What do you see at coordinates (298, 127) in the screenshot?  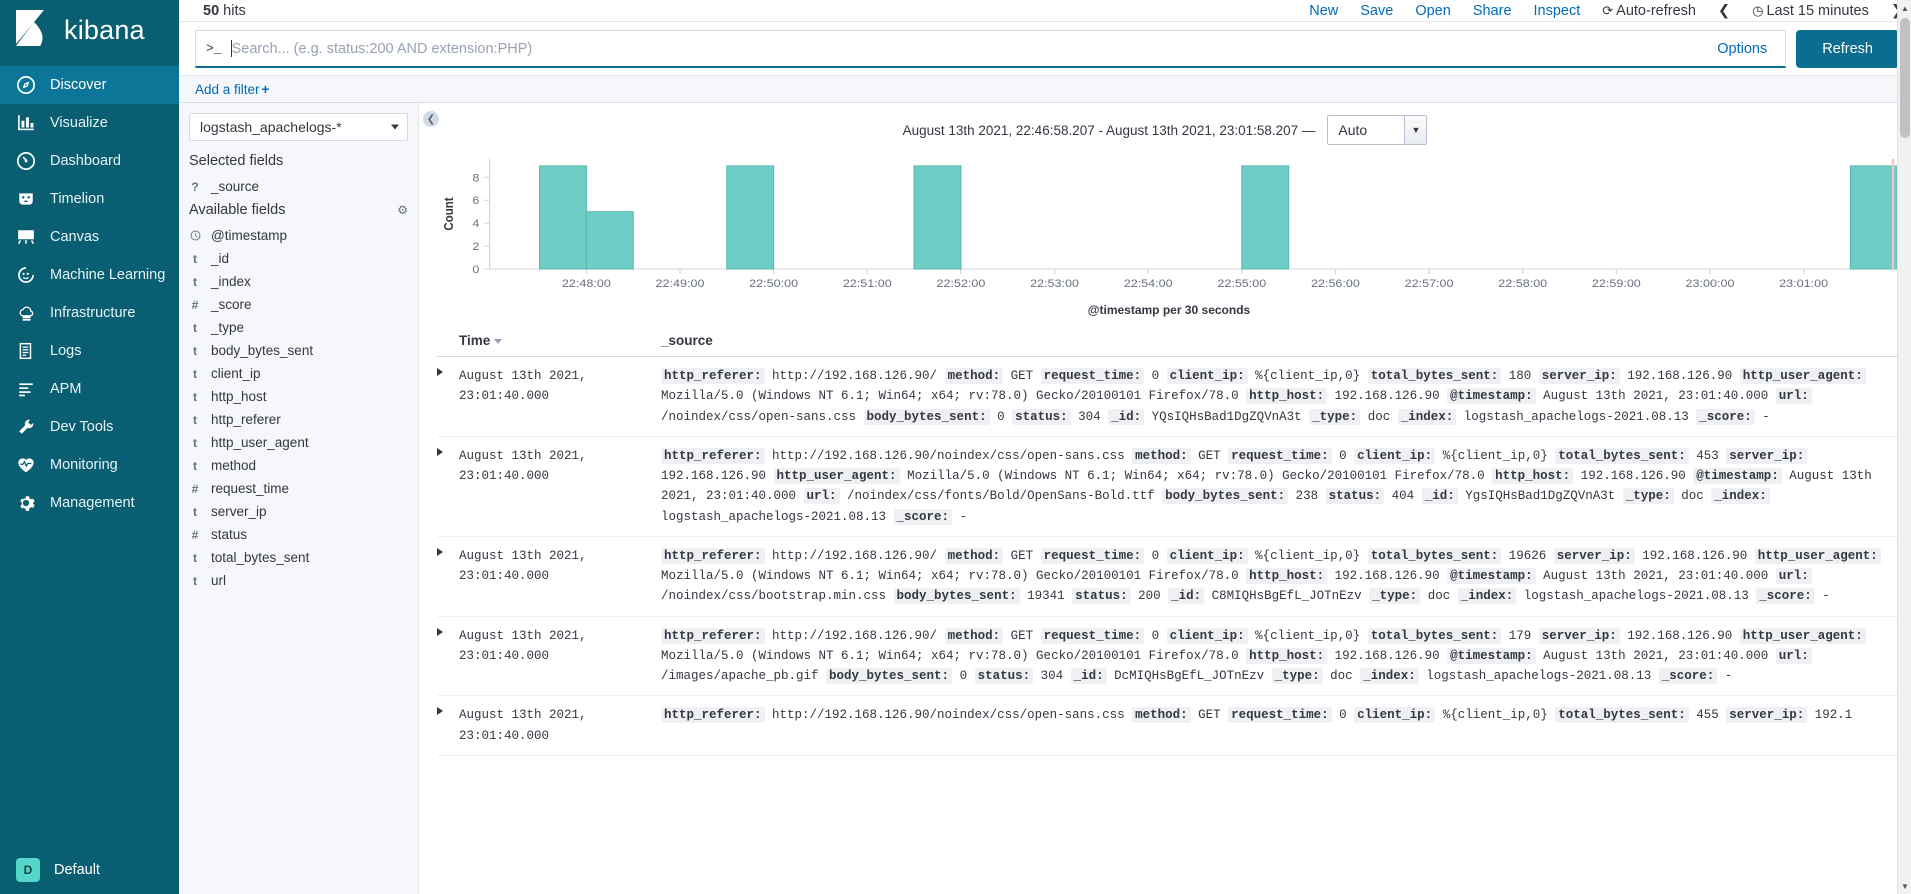 I see `index-pattern-select: logstash_apachelogs-*` at bounding box center [298, 127].